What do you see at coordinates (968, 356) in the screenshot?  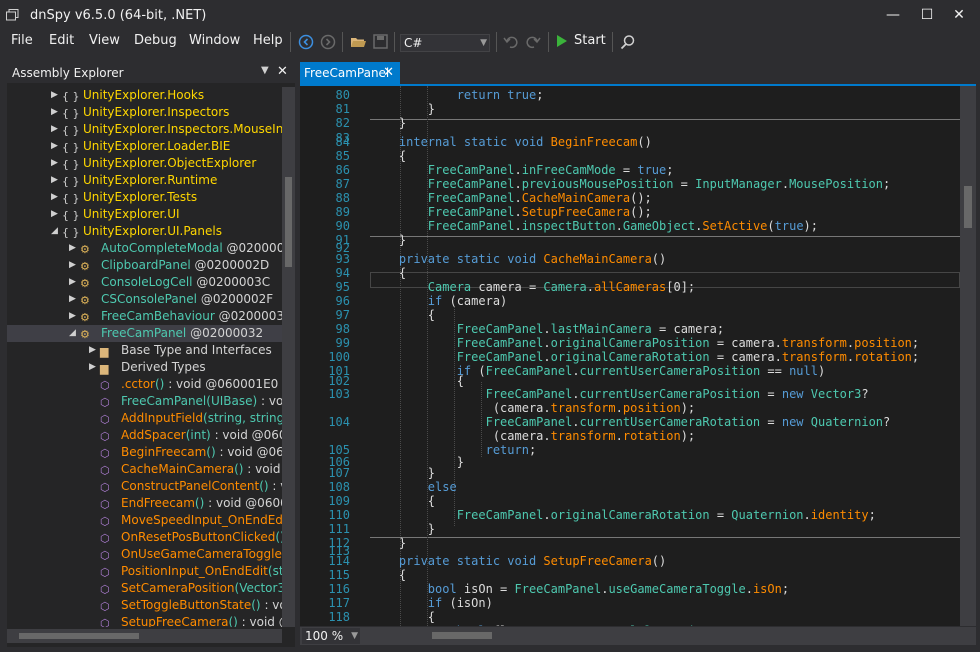 I see `editor-vertical-scrollbar` at bounding box center [968, 356].